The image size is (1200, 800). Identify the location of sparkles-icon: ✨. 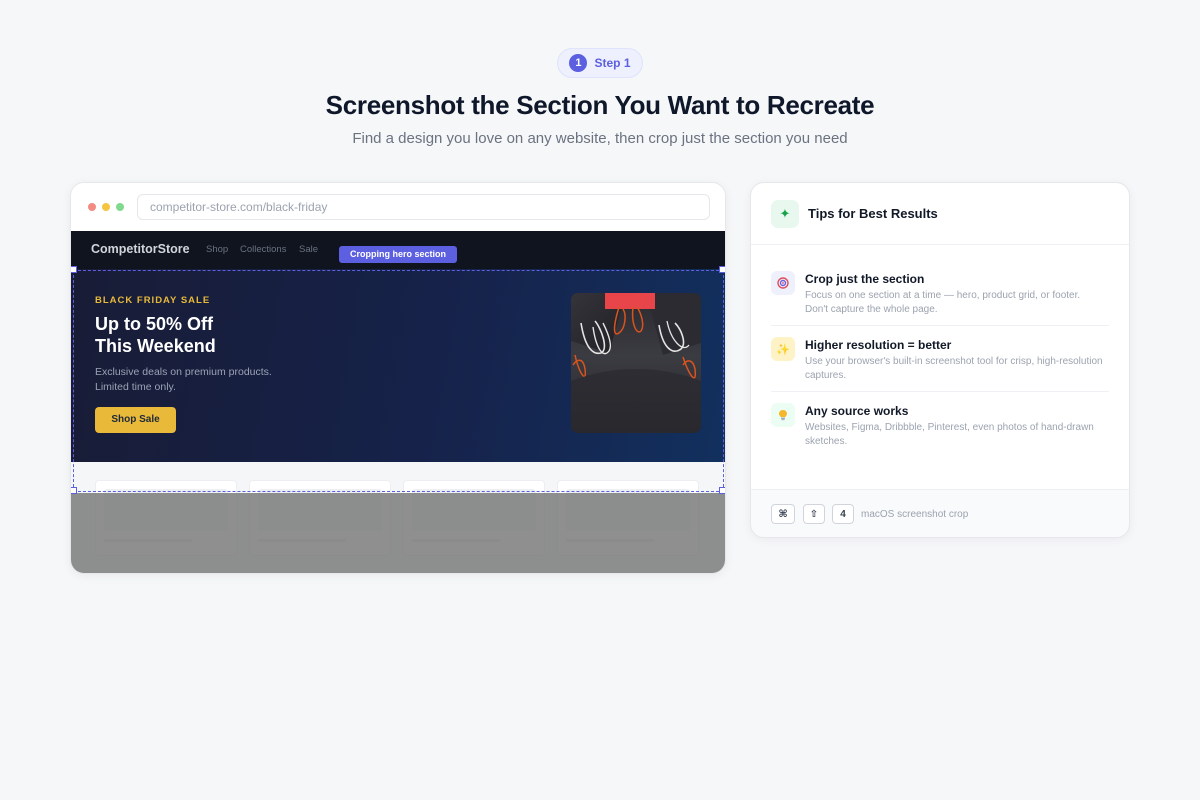
(783, 349).